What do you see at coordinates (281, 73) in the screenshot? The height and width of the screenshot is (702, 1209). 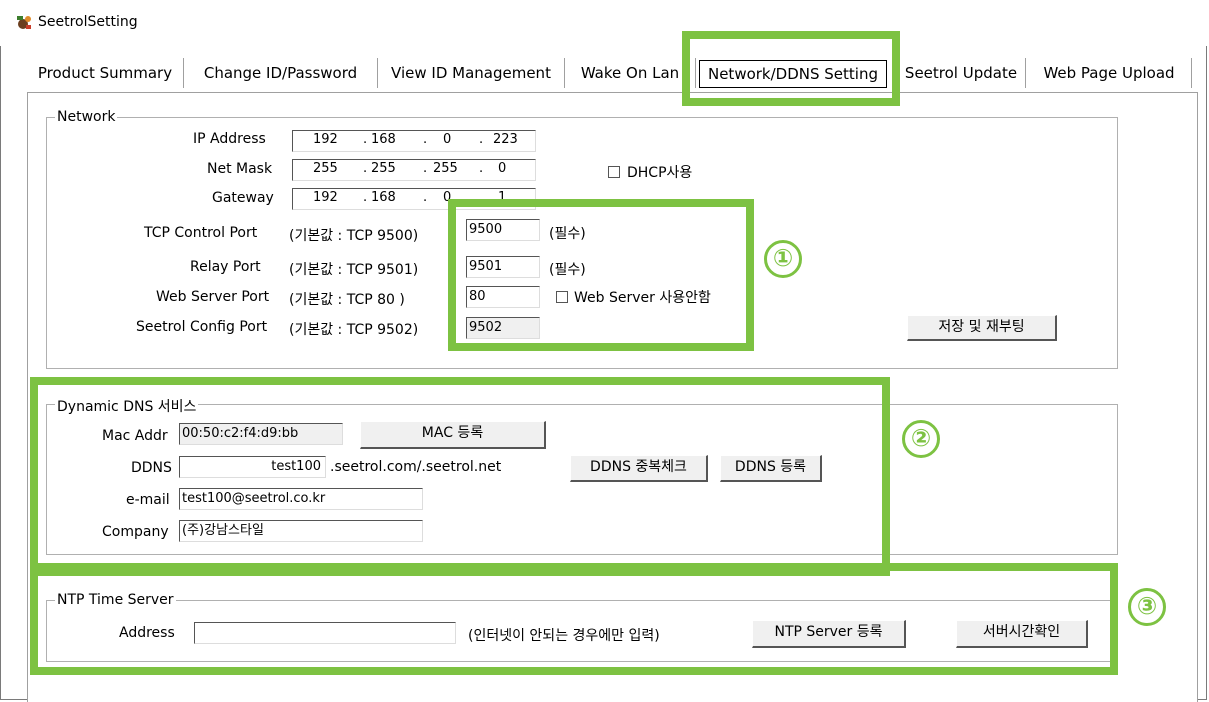 I see `tab-change-id-password: Change ID/Password` at bounding box center [281, 73].